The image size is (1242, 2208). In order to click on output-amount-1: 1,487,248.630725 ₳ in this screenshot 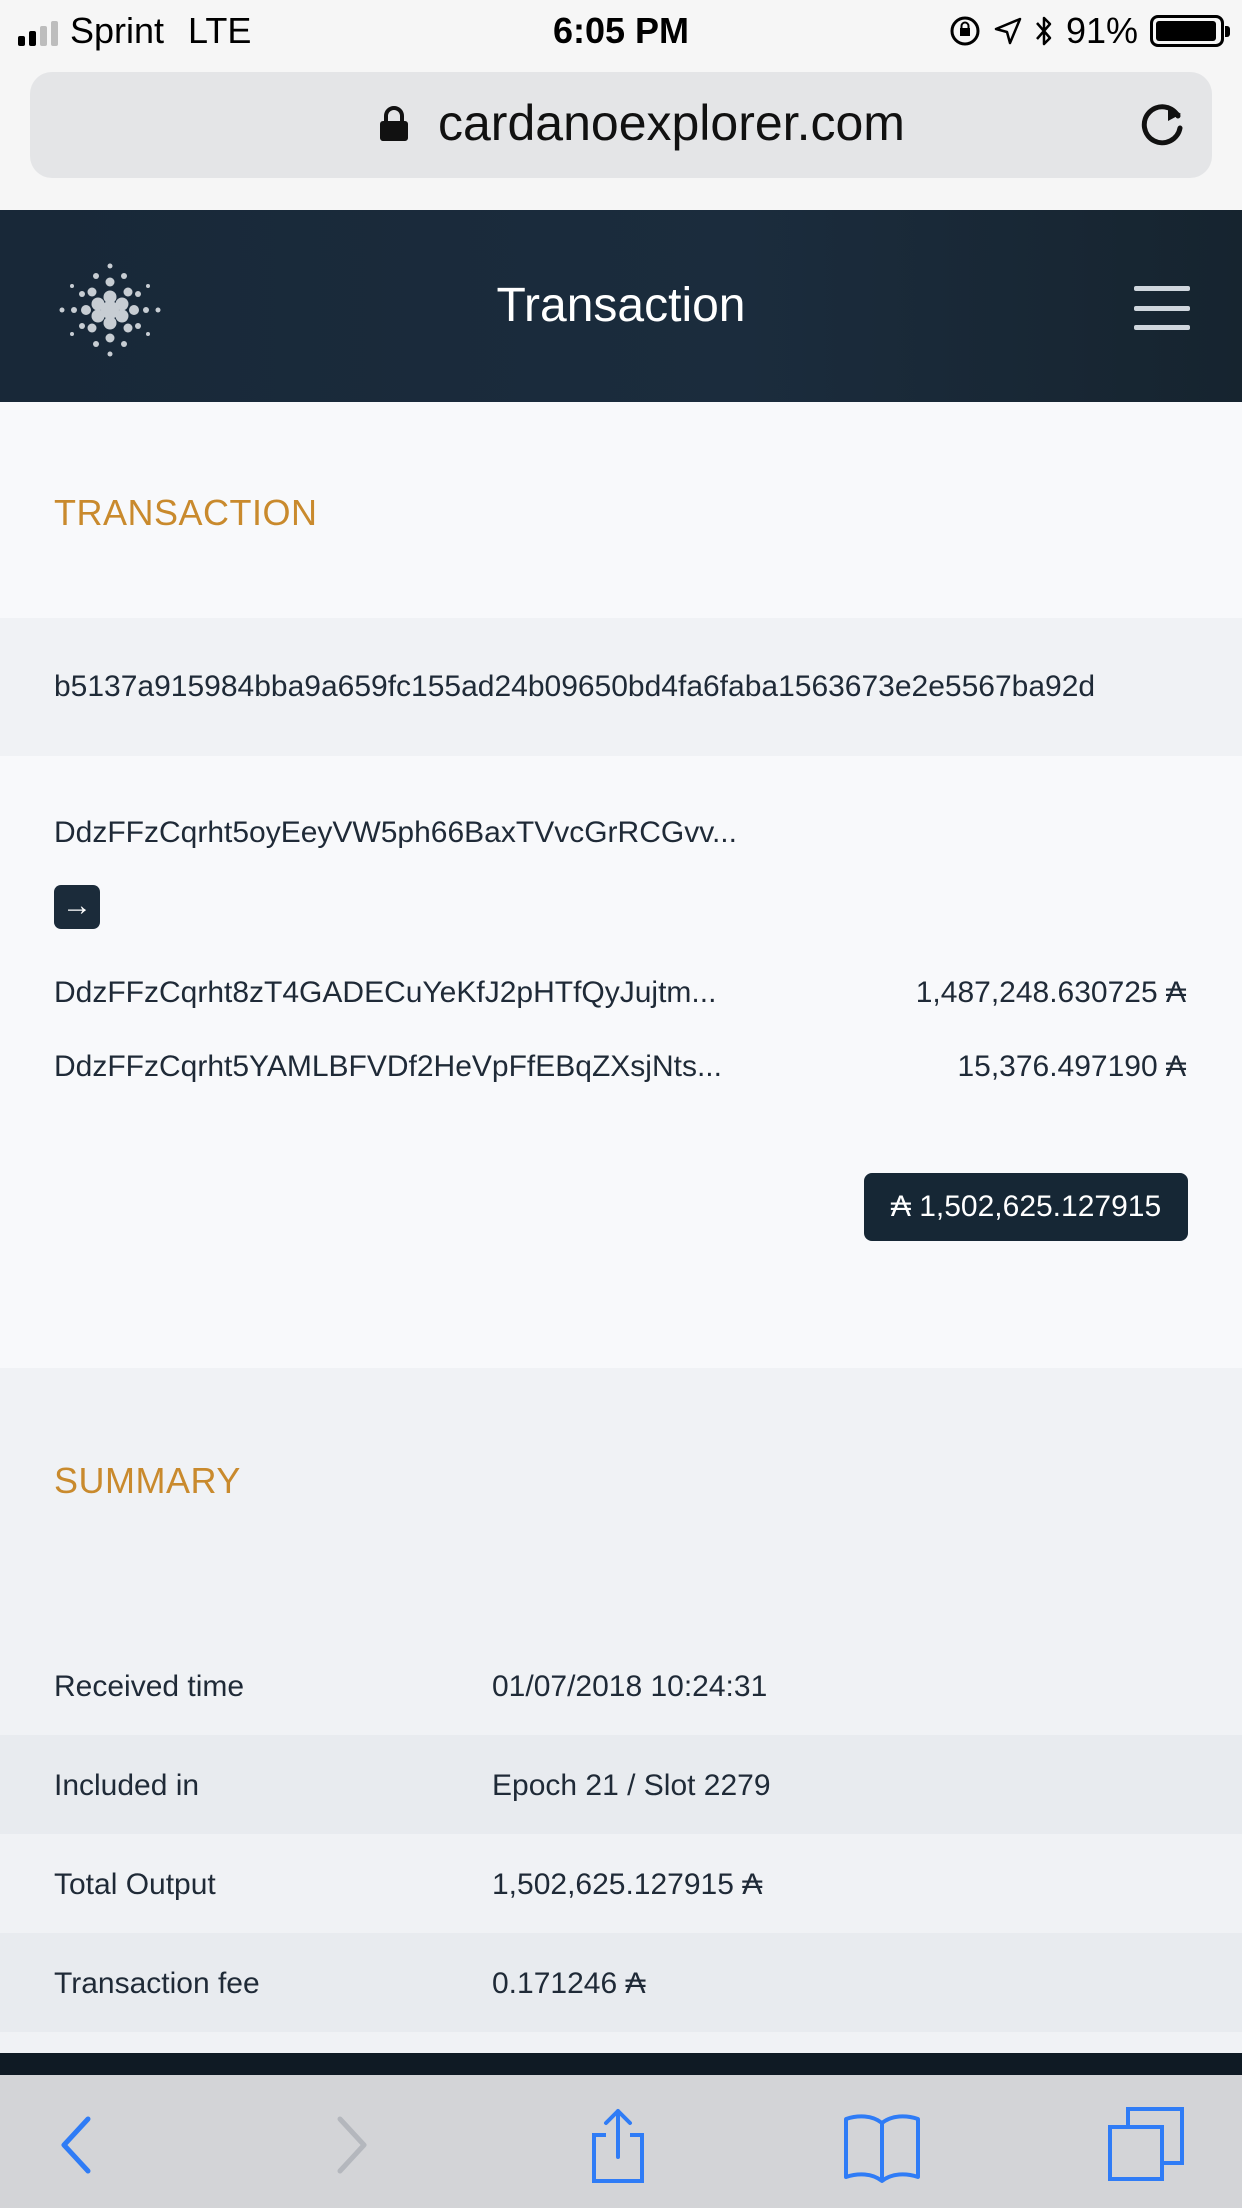, I will do `click(1050, 992)`.